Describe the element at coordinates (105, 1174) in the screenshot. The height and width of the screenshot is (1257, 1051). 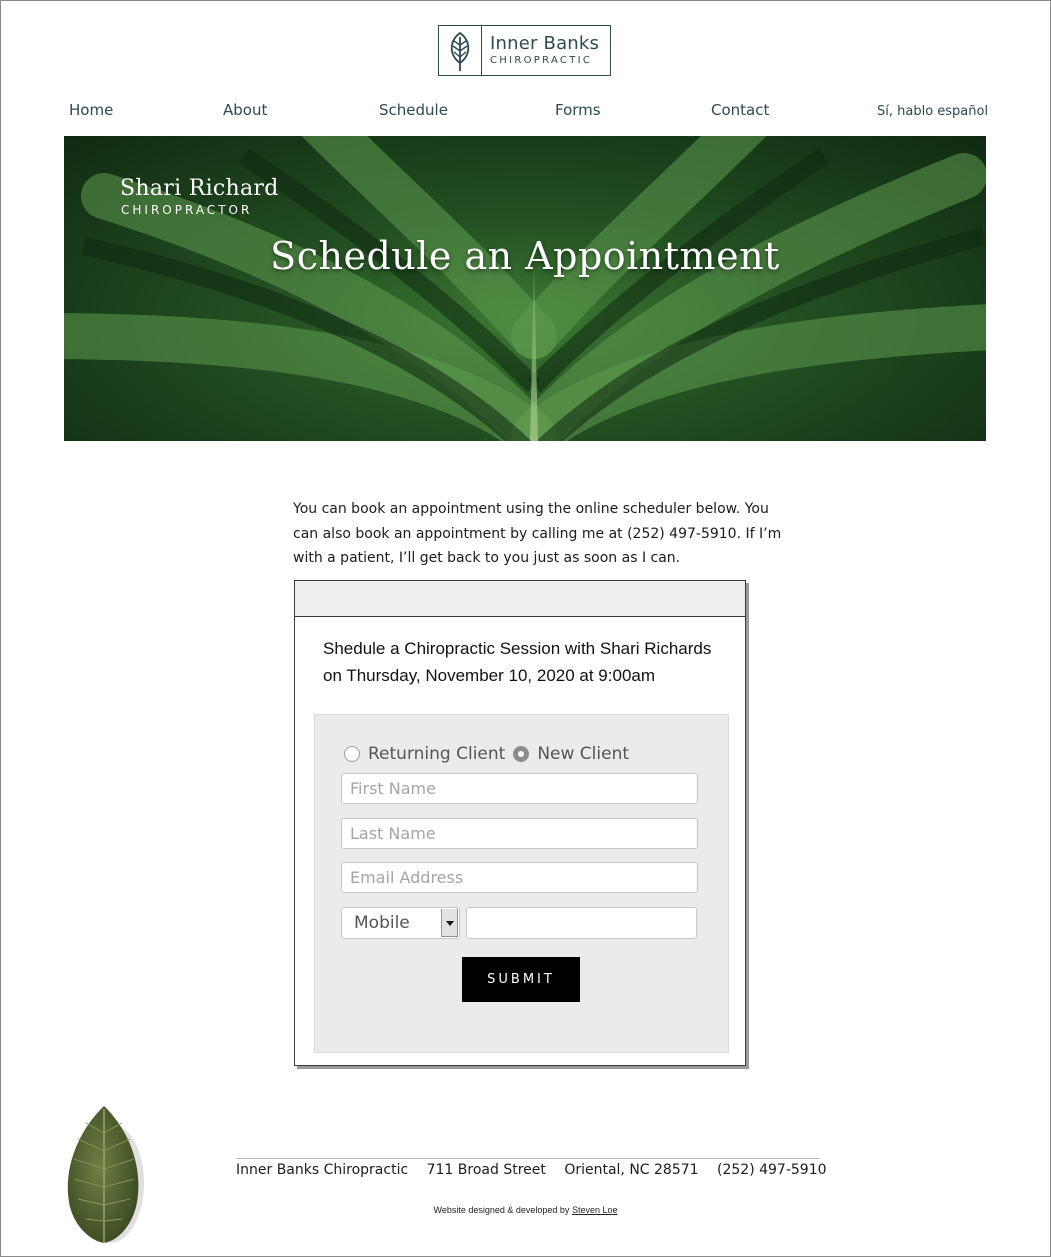
I see `leaf-decoration-image` at that location.